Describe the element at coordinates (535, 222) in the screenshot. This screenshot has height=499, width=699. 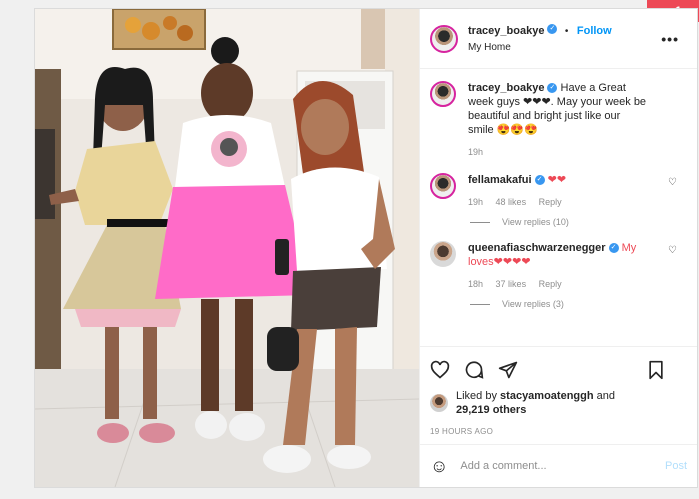
I see `view-replies-label: View replies (10)` at that location.